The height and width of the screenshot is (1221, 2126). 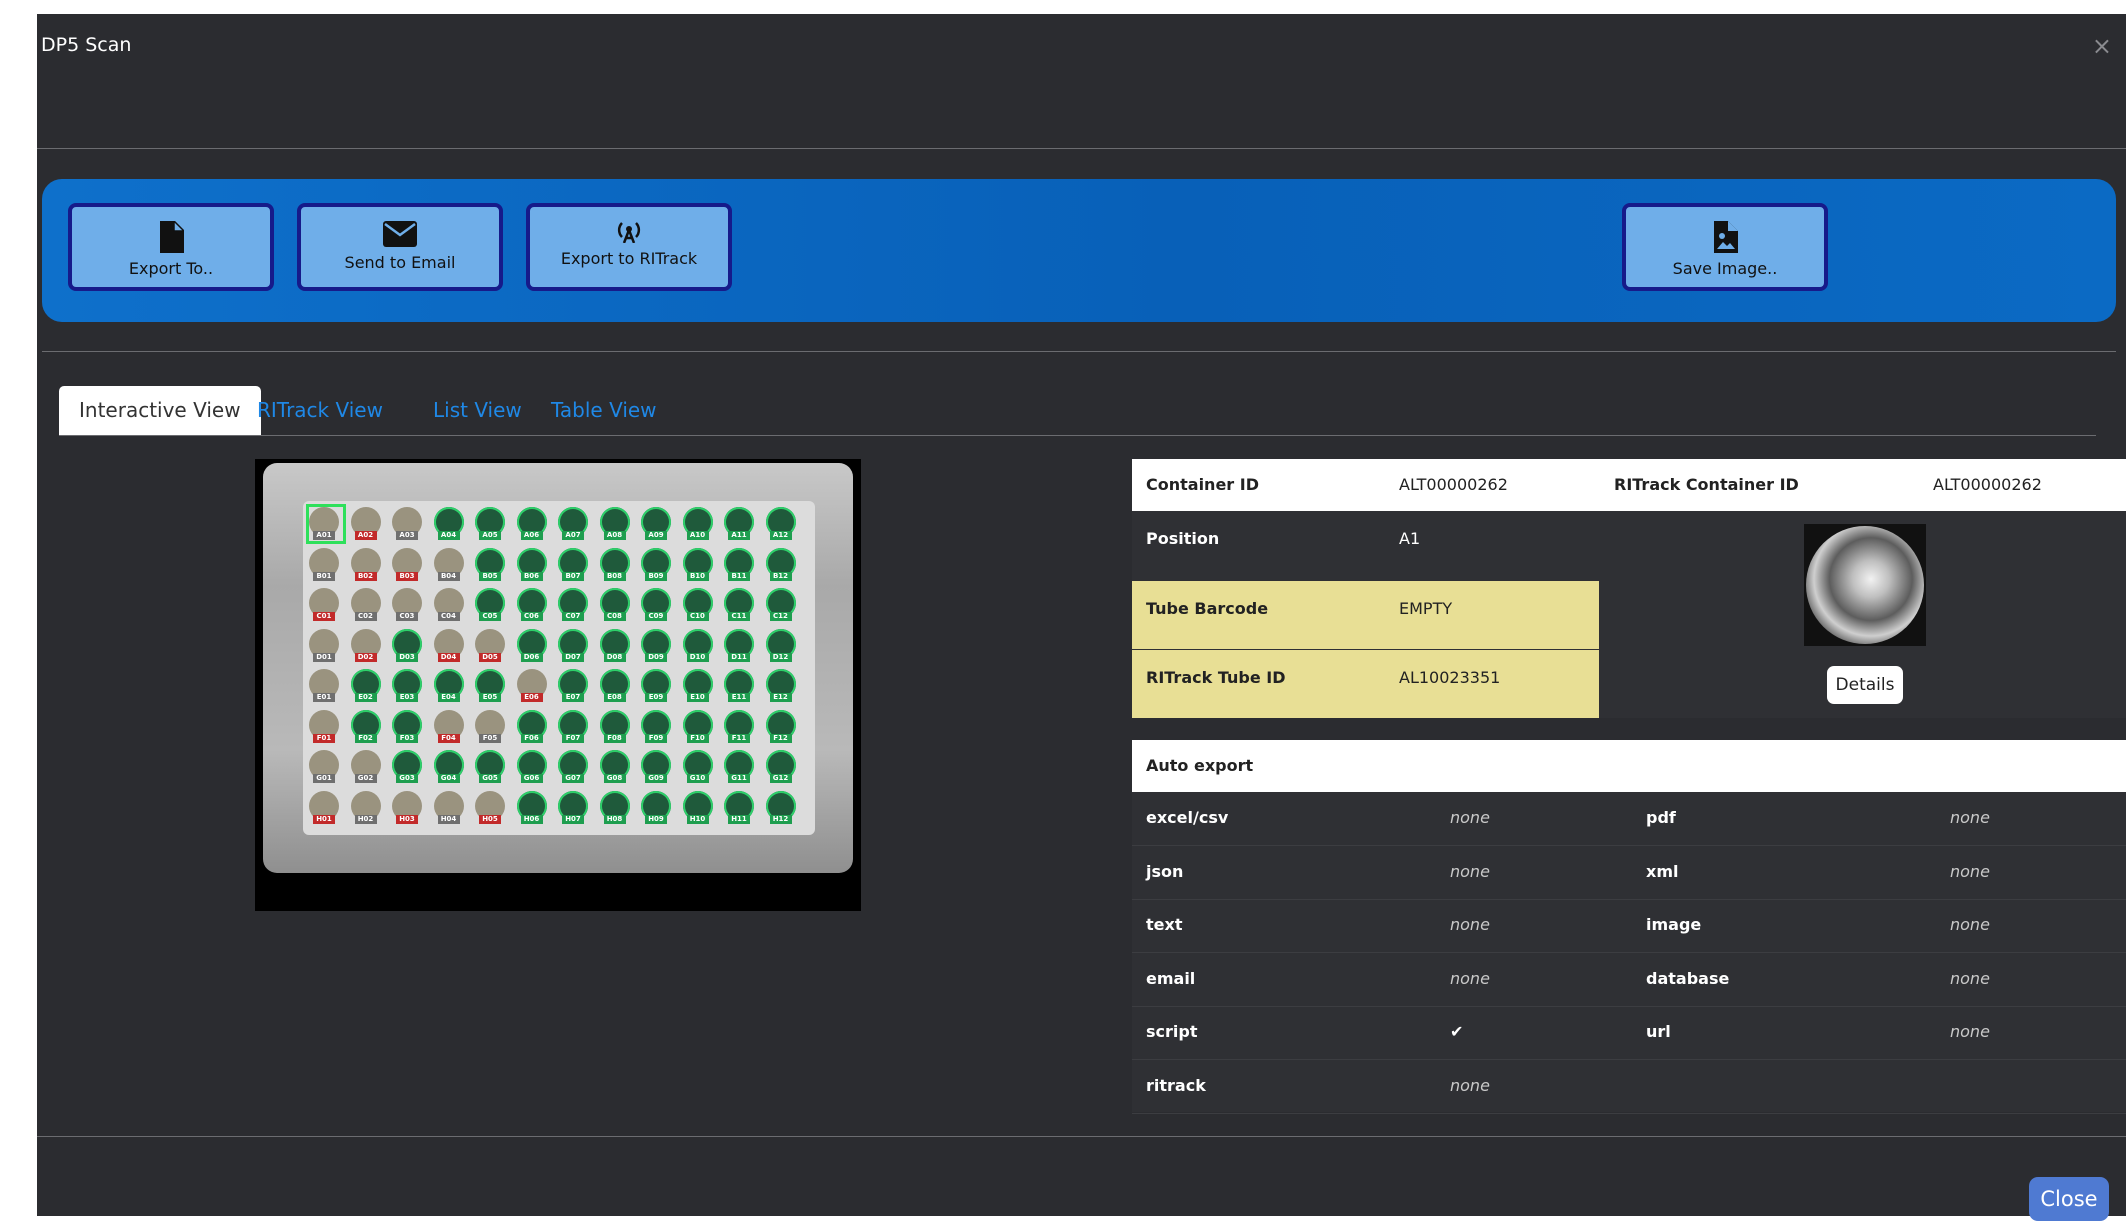 What do you see at coordinates (1725, 247) in the screenshot?
I see `save-image-button: Save Image..` at bounding box center [1725, 247].